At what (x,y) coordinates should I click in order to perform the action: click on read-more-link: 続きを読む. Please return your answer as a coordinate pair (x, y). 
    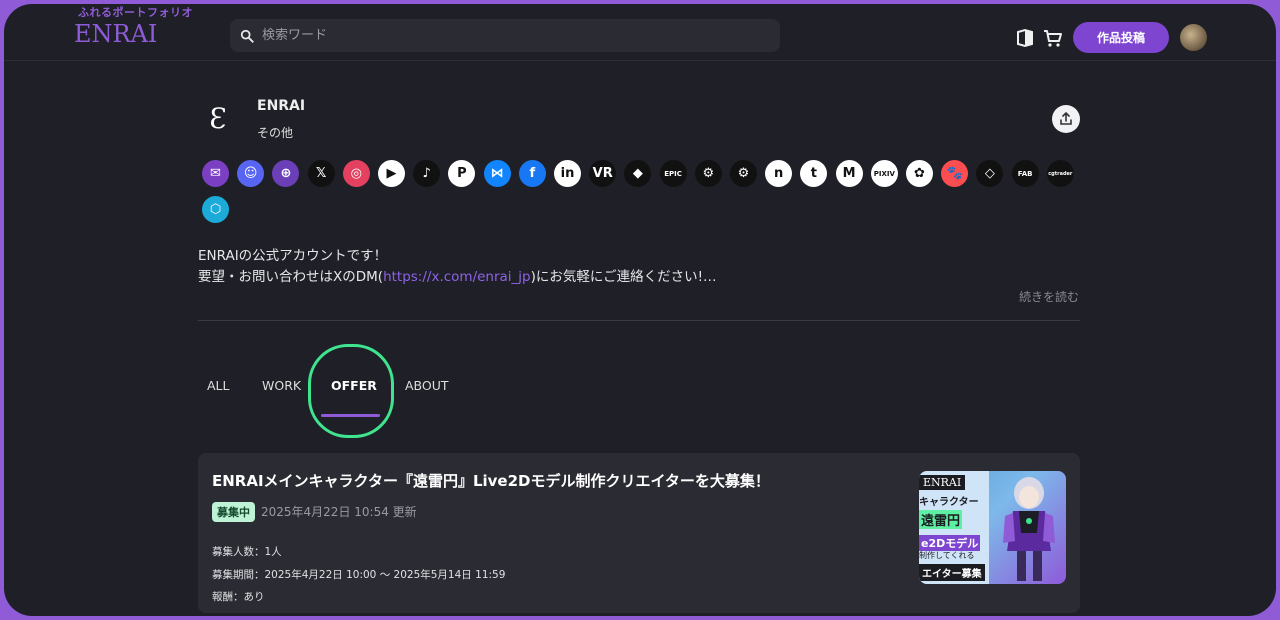
    Looking at the image, I should click on (1049, 296).